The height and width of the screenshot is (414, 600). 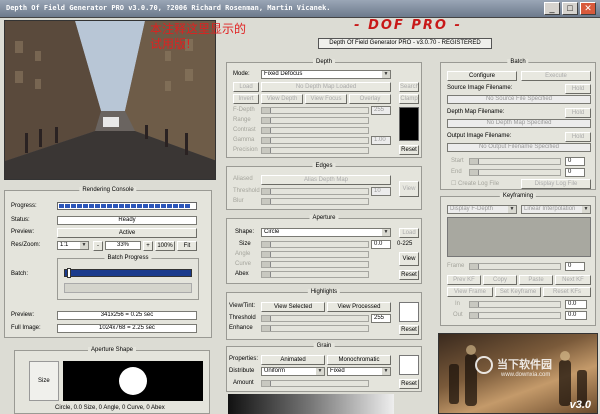 What do you see at coordinates (409, 275) in the screenshot?
I see `aperture-reset-button: Reset` at bounding box center [409, 275].